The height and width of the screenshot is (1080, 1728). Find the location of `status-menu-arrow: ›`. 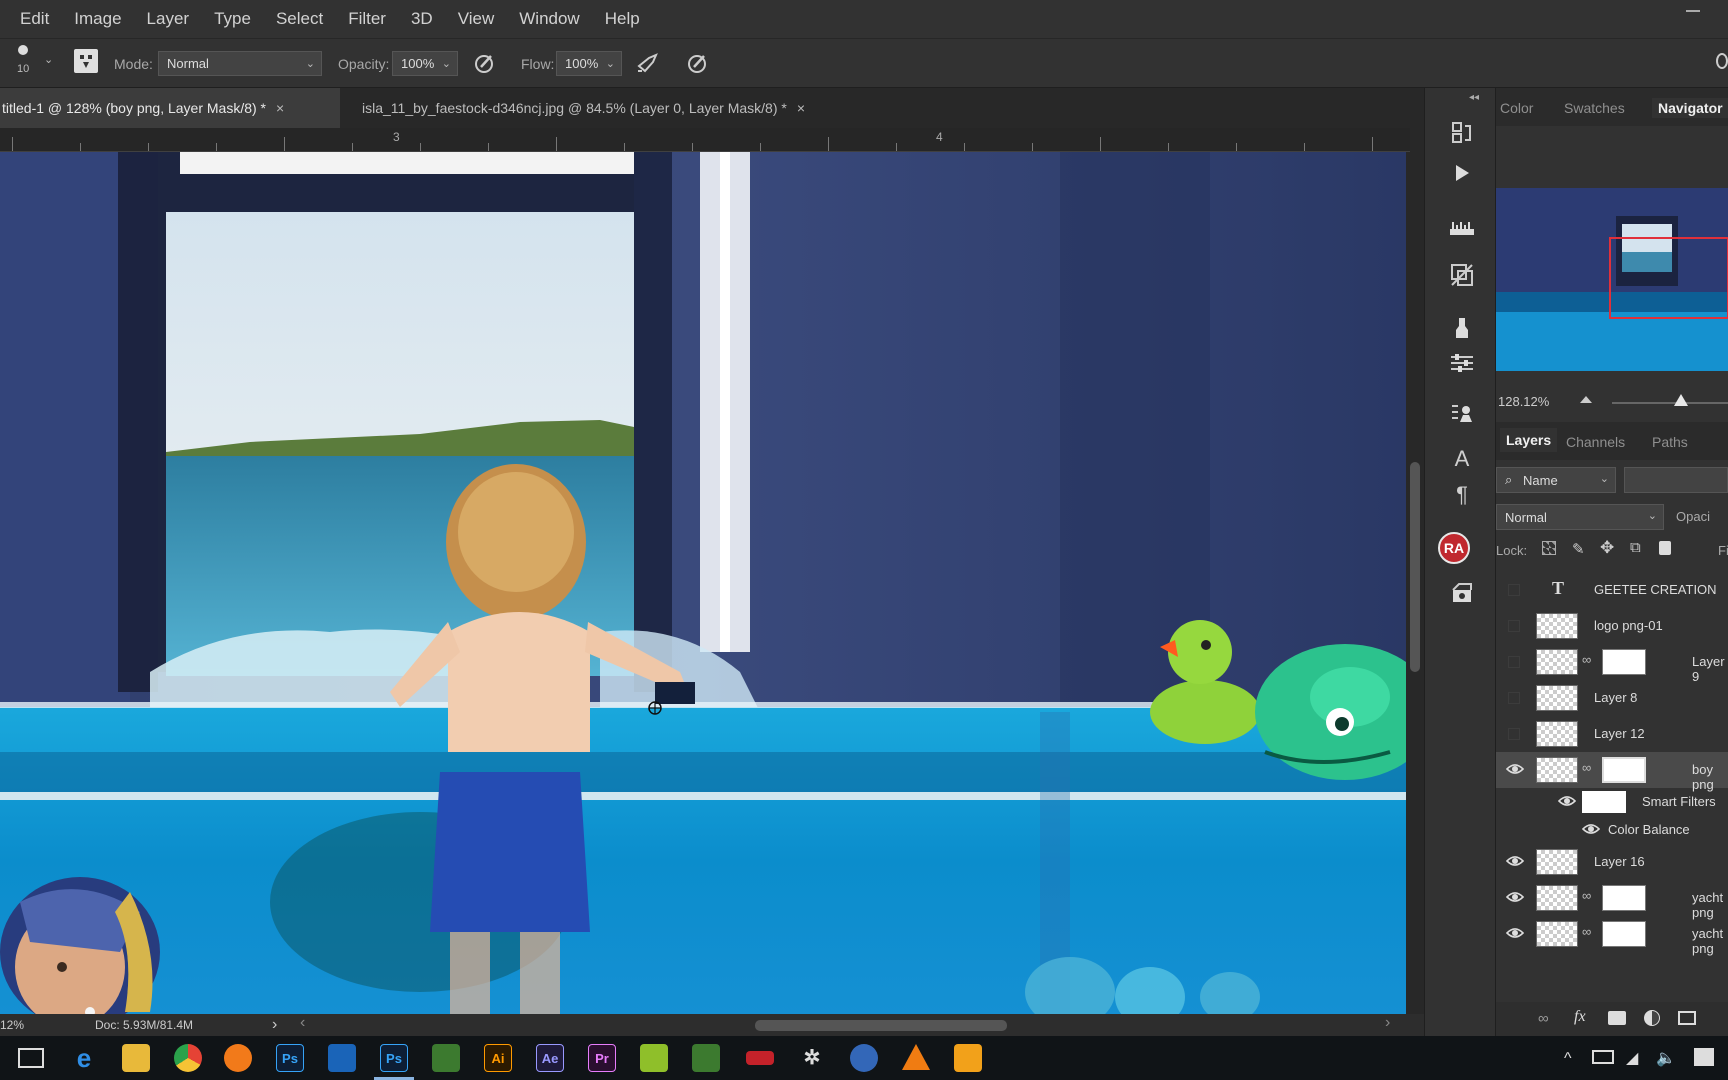

status-menu-arrow: › is located at coordinates (274, 1025).